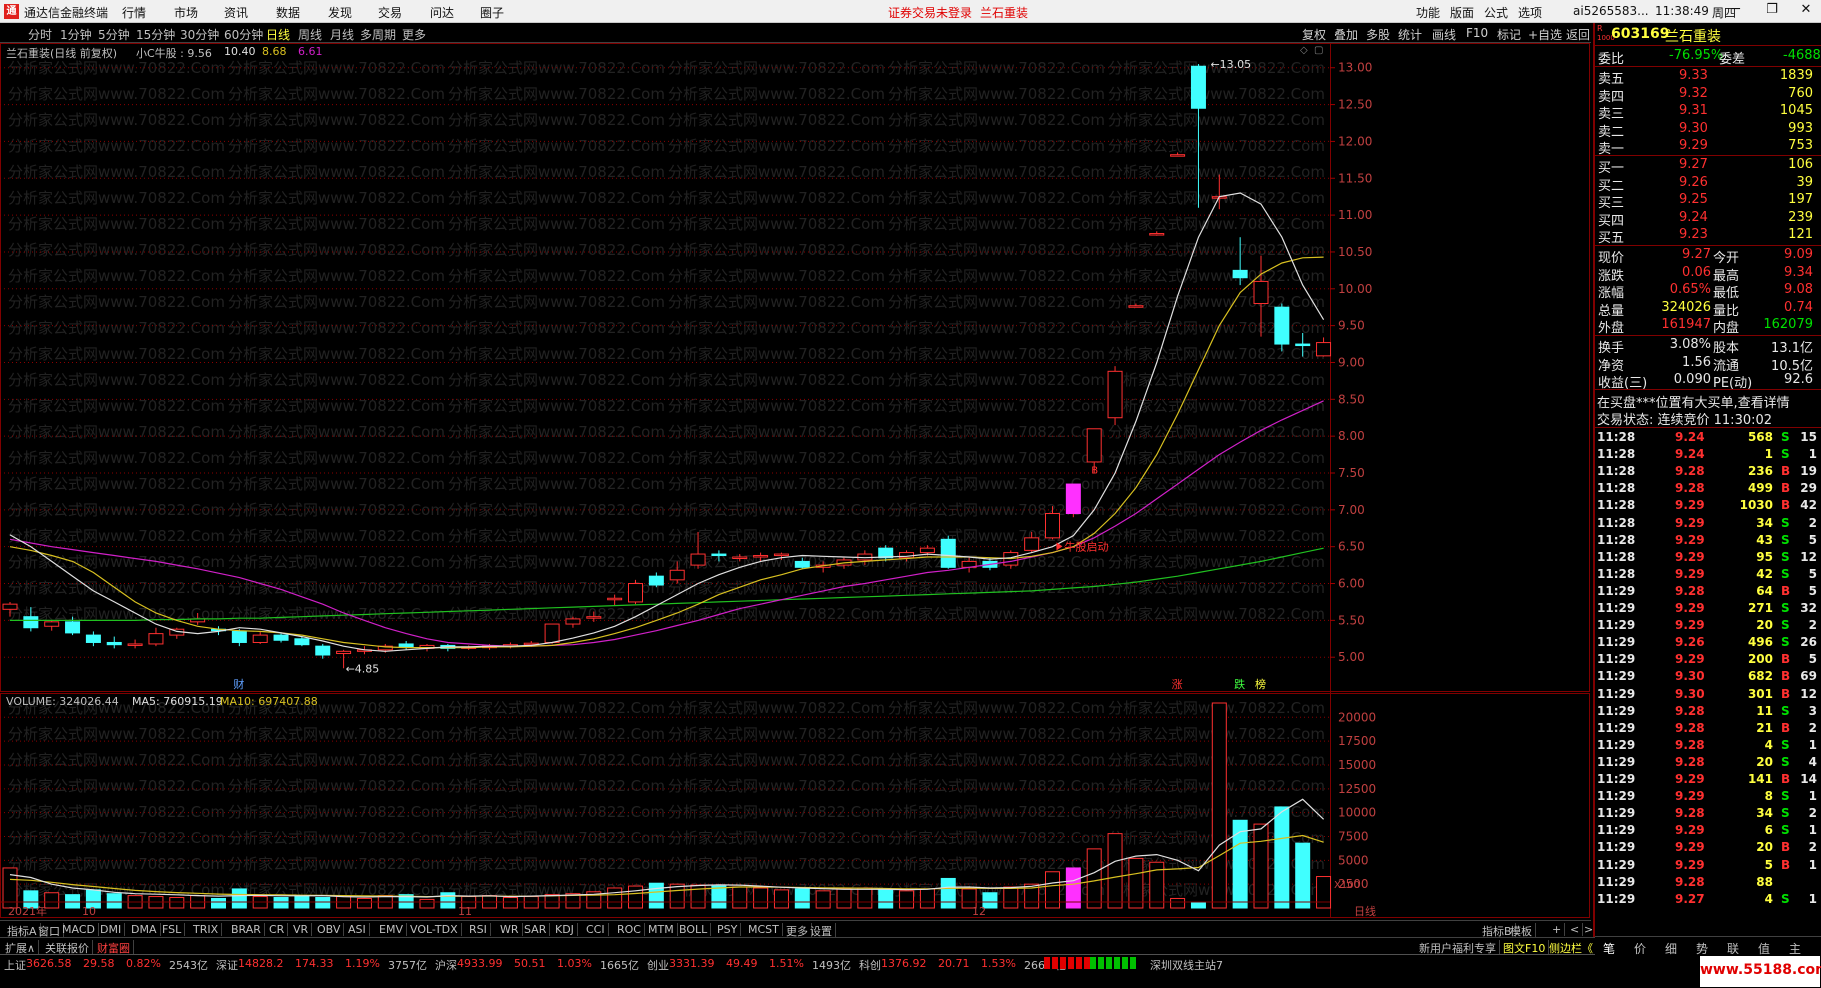  I want to click on tab-daily: 日线, so click(278, 34).